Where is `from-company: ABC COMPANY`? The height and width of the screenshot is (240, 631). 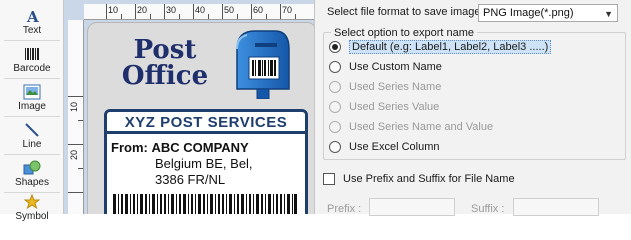
from-company: ABC COMPANY is located at coordinates (200, 147).